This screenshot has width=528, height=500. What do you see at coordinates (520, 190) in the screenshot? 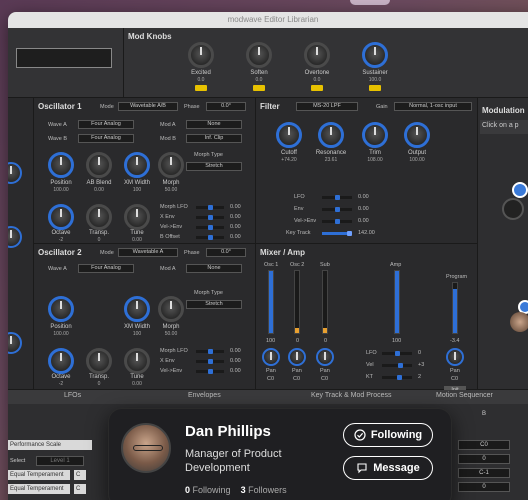
I see `chat-bubble-icon` at bounding box center [520, 190].